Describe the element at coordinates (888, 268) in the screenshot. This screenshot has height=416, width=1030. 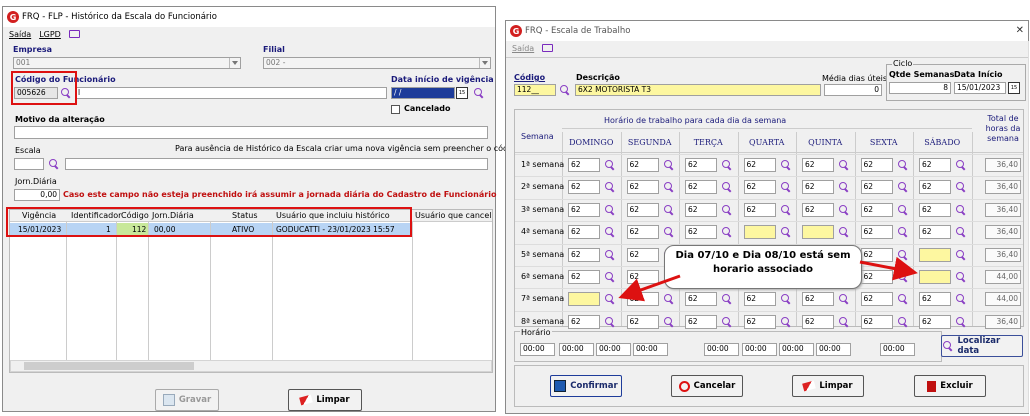
I see `arrow-right` at that location.